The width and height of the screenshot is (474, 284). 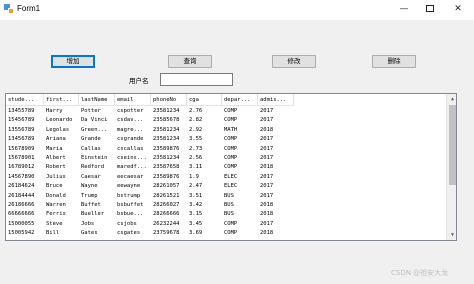 What do you see at coordinates (133, 177) in the screenshot?
I see `table-cell: eecaesar` at bounding box center [133, 177].